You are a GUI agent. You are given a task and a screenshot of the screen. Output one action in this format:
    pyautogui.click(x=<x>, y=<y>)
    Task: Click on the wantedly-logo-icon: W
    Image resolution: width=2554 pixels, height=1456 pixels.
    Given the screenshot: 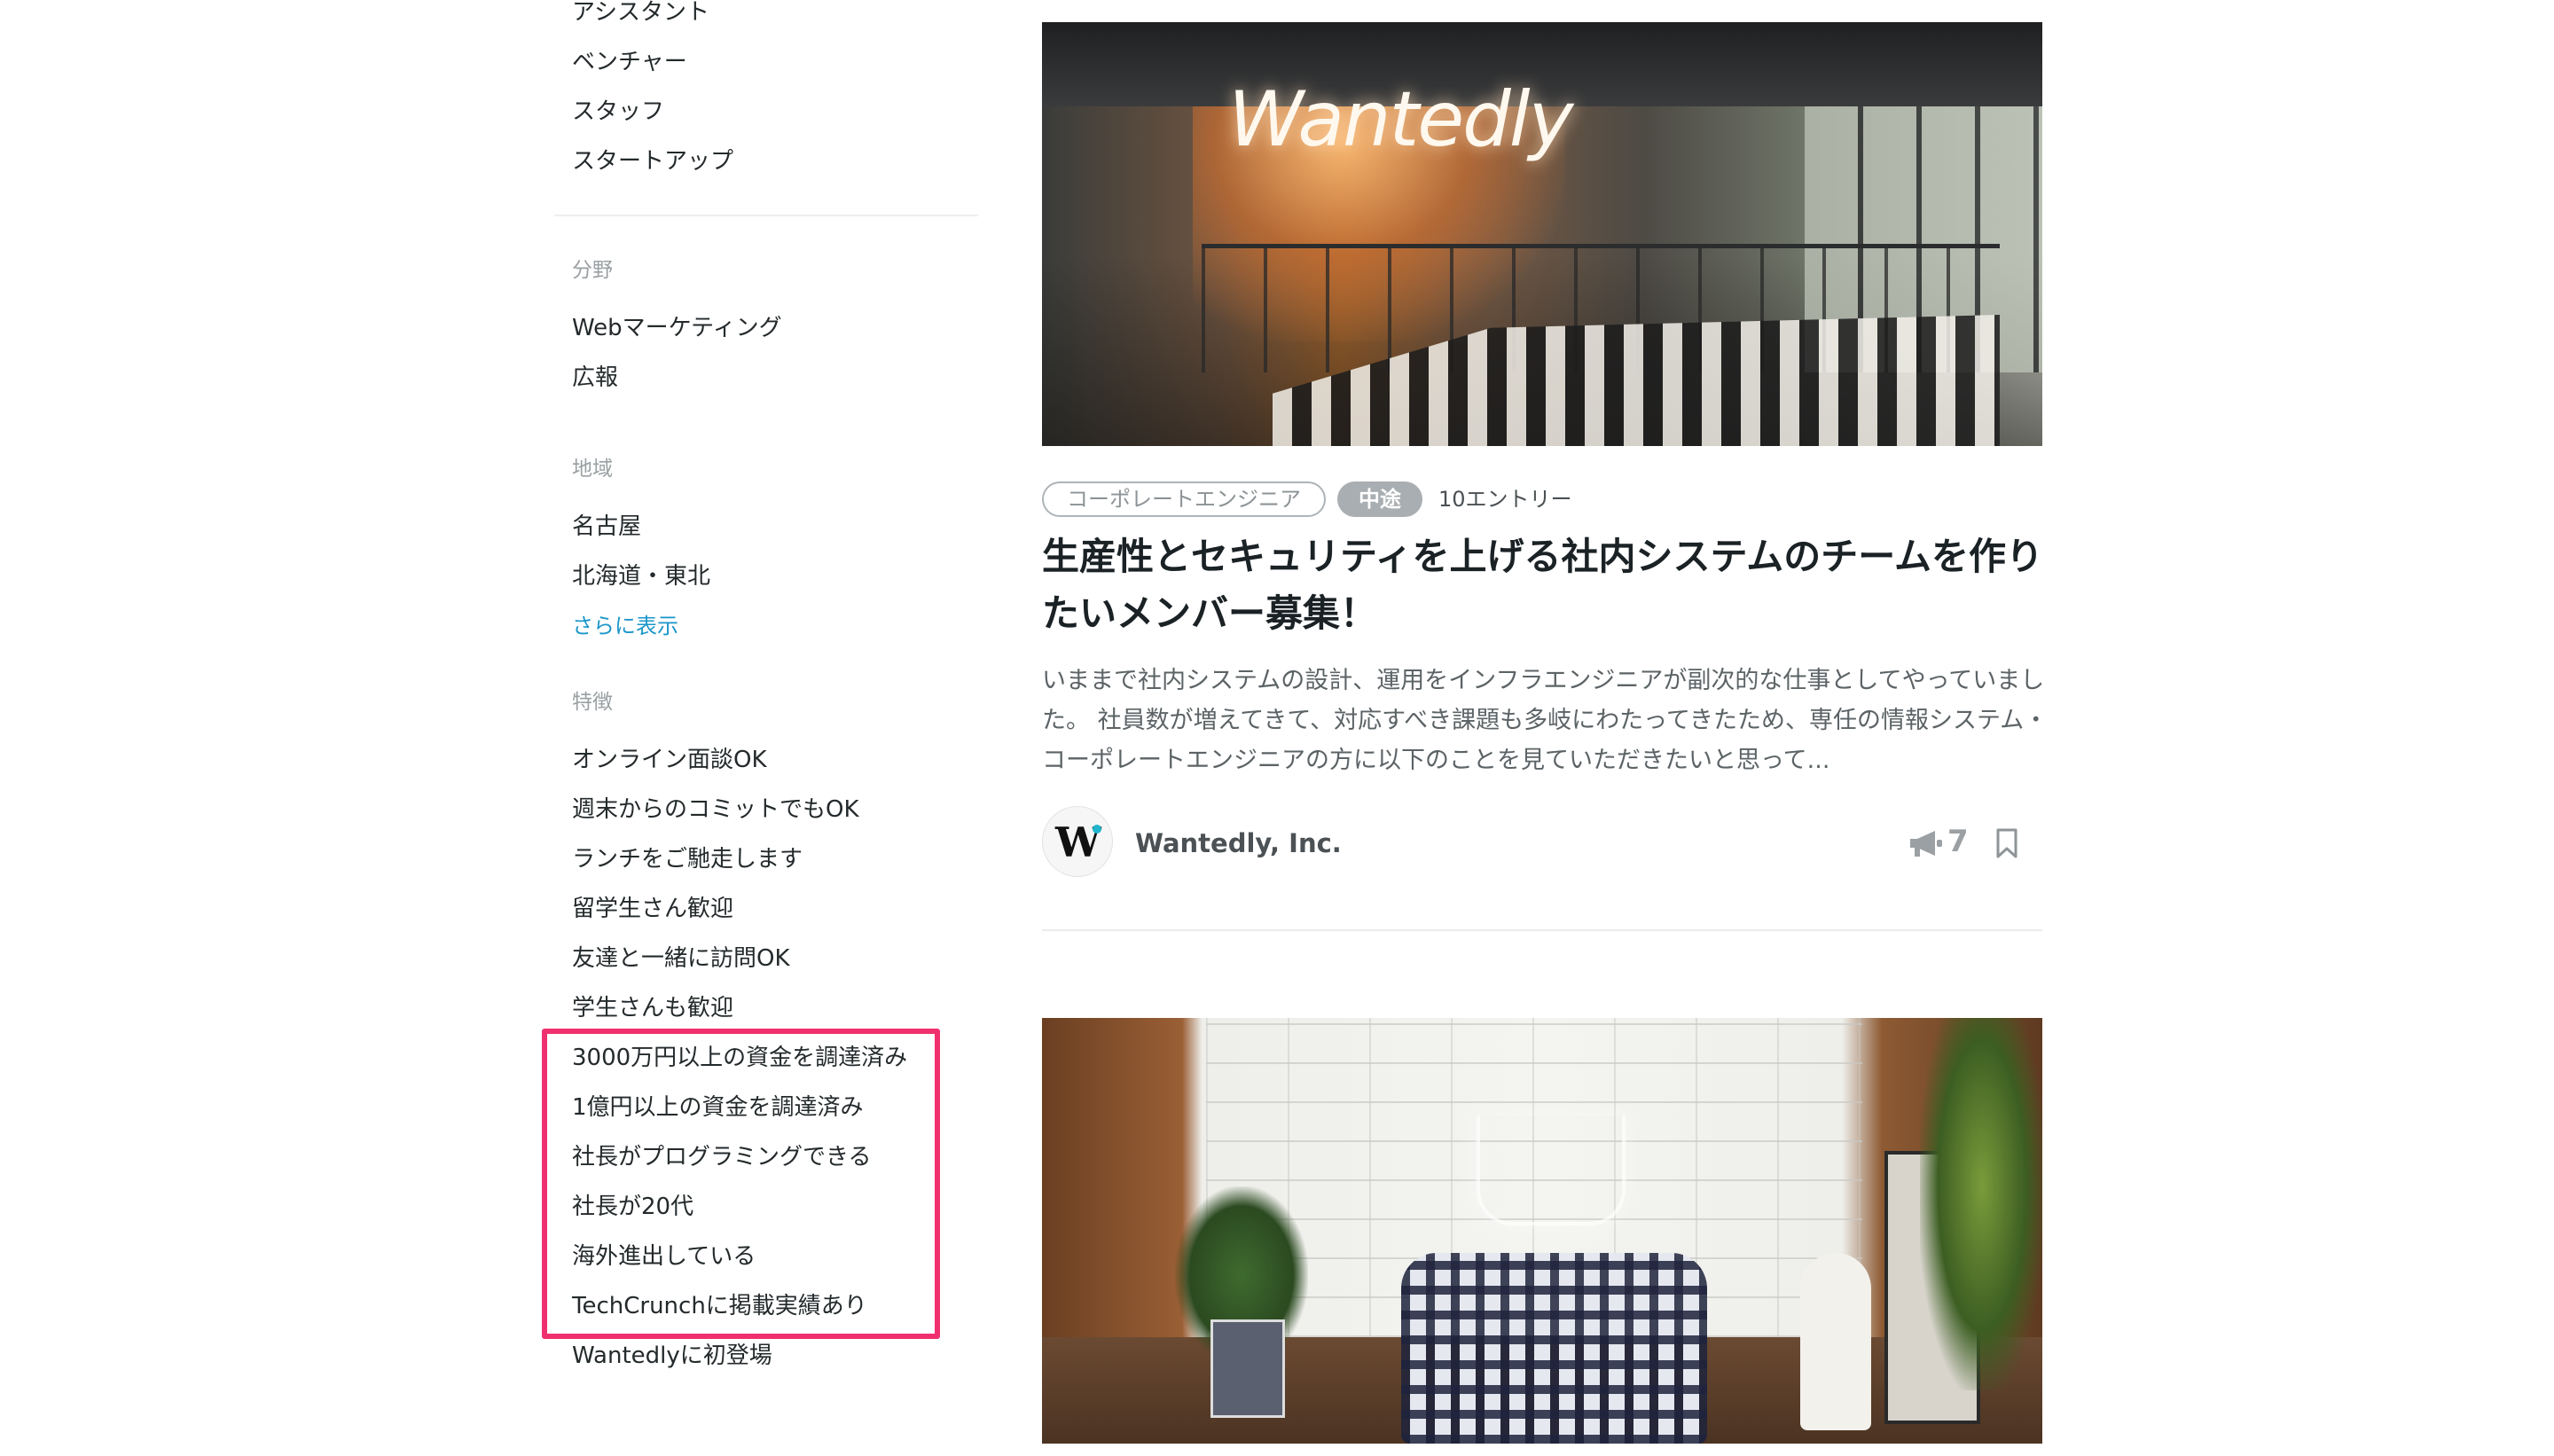 What is the action you would take?
    pyautogui.click(x=1078, y=842)
    